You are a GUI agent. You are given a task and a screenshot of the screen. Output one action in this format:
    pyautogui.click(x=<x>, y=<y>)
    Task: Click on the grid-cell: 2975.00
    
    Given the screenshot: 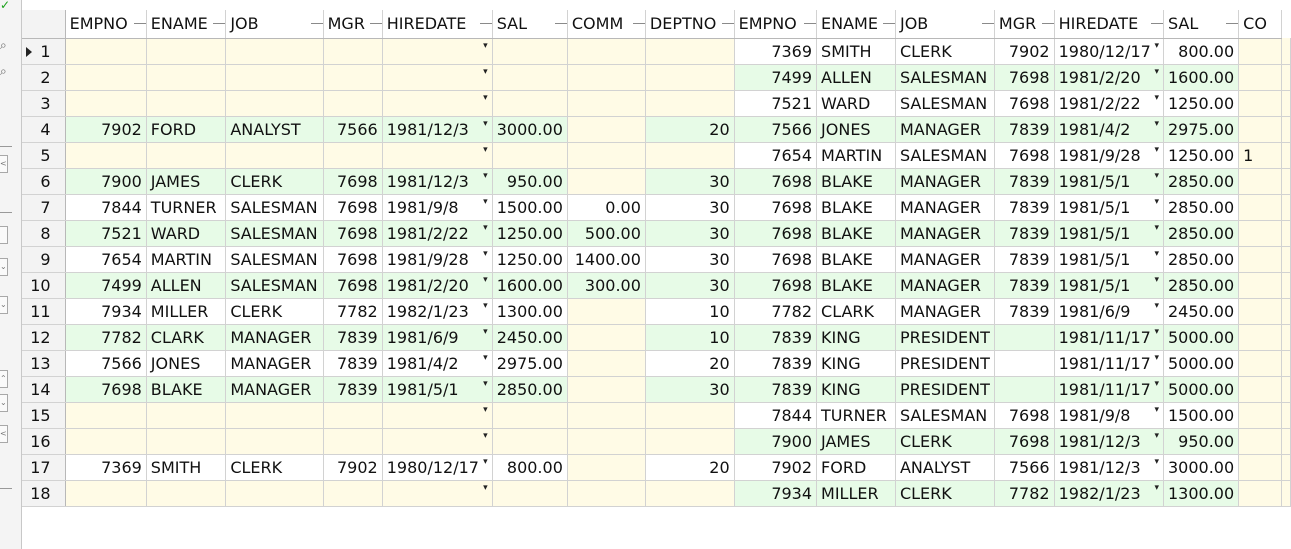 What is the action you would take?
    pyautogui.click(x=1201, y=129)
    